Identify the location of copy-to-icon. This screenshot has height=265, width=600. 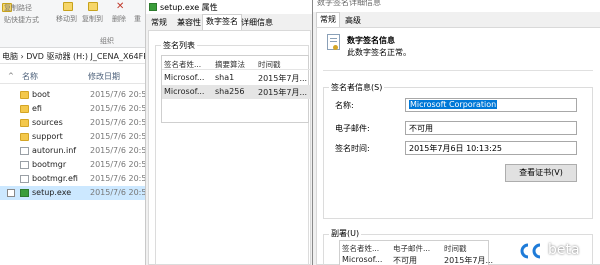
(93, 6).